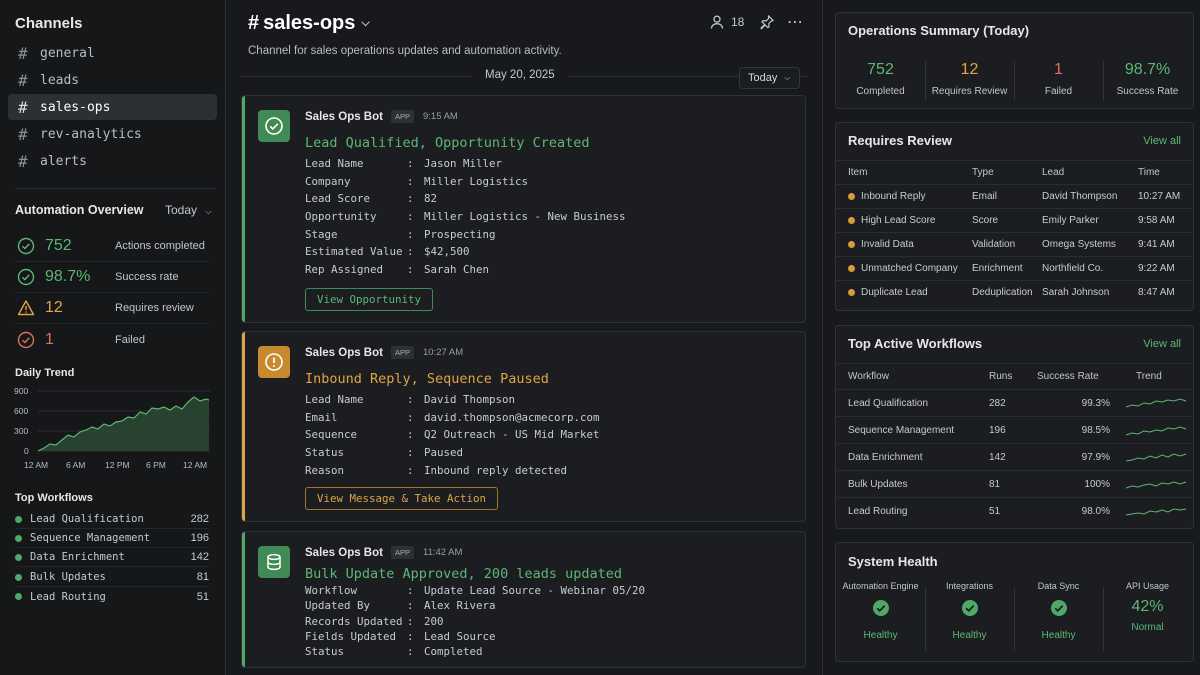 Image resolution: width=1200 pixels, height=675 pixels. I want to click on workflow-name: Bulk Updates, so click(68, 577).